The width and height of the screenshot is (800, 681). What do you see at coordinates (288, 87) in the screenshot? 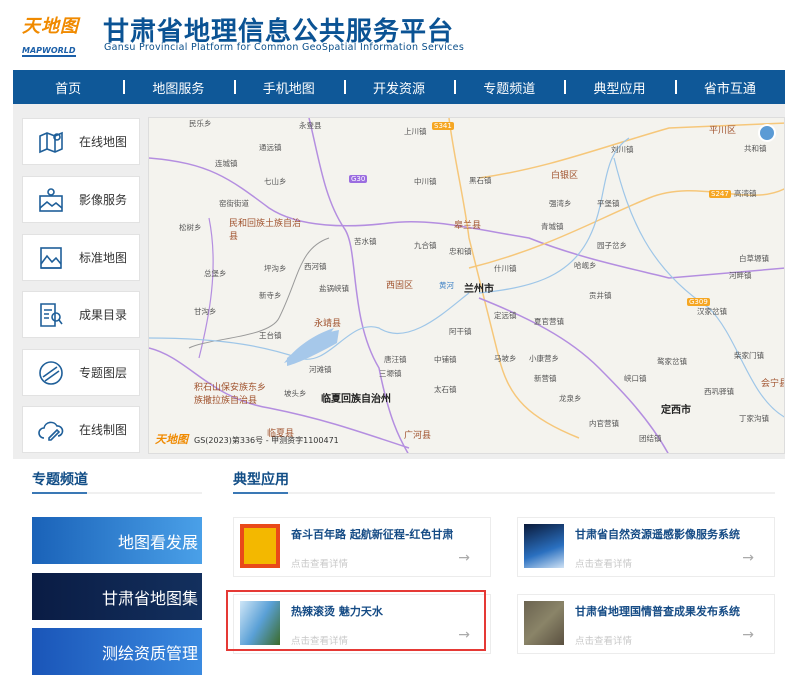
I see `nav-mobile-map: 手机地图` at bounding box center [288, 87].